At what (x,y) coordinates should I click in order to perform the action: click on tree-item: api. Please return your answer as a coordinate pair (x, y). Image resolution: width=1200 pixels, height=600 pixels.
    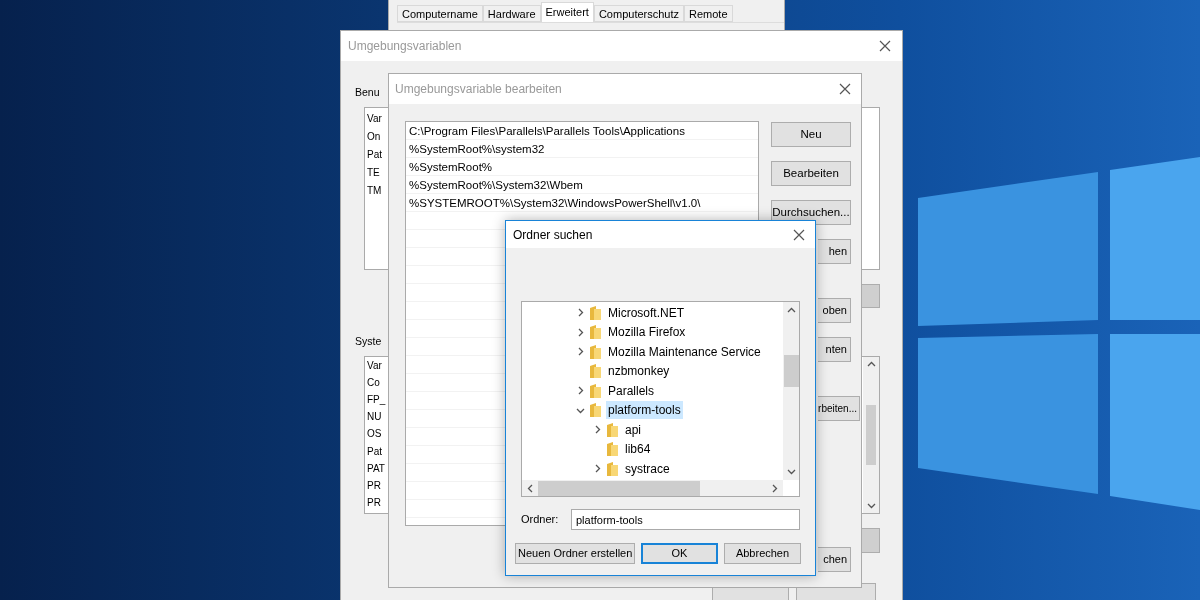
    Looking at the image, I should click on (633, 429).